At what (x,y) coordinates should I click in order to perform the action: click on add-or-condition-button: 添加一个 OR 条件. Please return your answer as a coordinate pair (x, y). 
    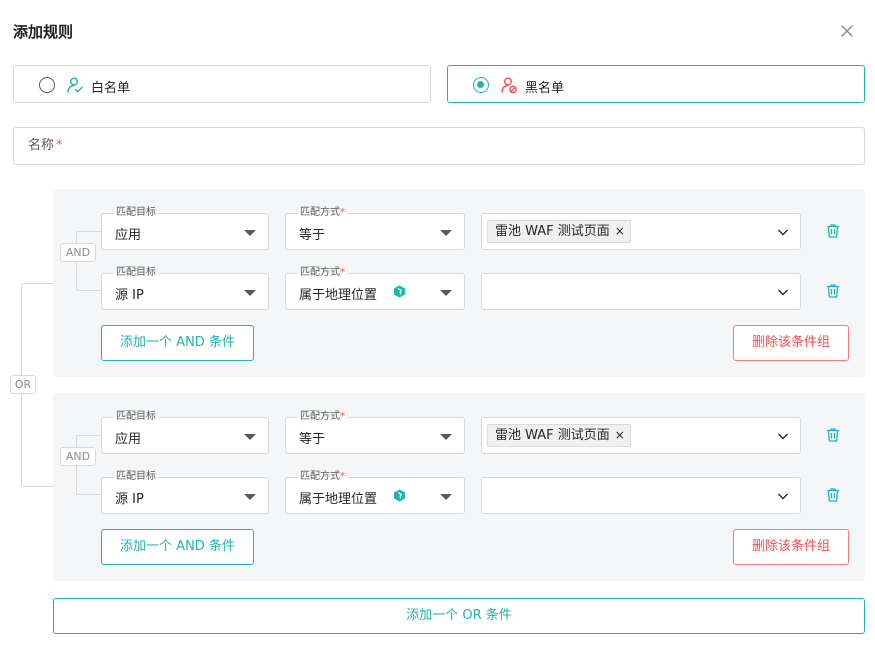
    Looking at the image, I should click on (459, 616).